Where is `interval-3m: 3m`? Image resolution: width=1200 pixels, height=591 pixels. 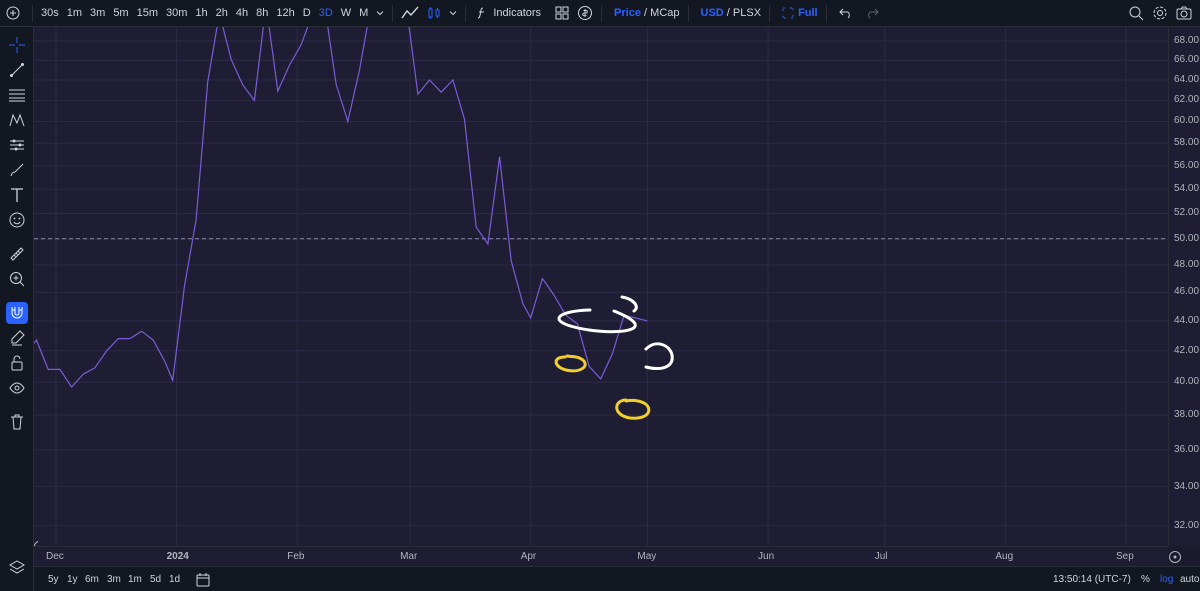 interval-3m: 3m is located at coordinates (97, 13).